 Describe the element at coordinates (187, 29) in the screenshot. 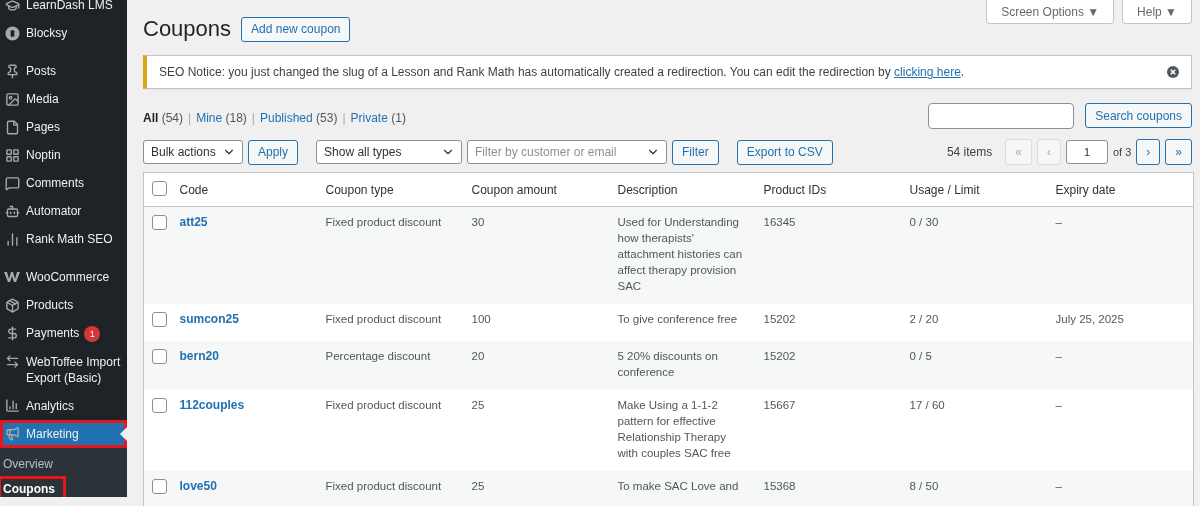

I see `page-title: Coupons` at that location.